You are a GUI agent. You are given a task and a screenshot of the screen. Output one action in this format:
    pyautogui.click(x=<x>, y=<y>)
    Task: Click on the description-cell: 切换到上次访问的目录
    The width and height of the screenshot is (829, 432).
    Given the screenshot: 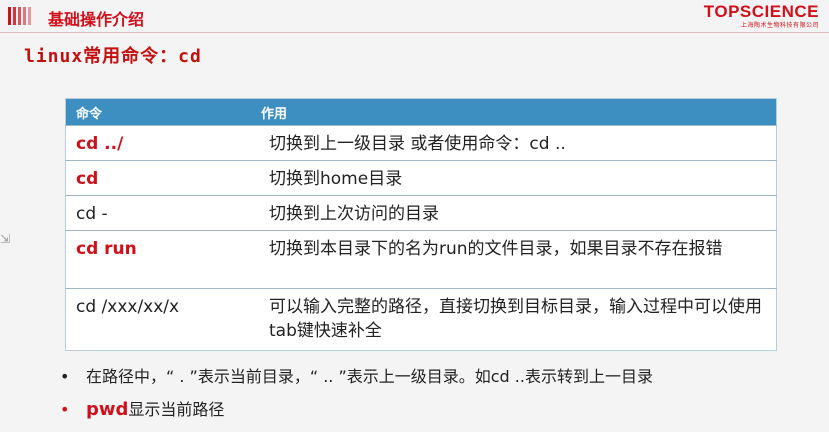 What is the action you would take?
    pyautogui.click(x=514, y=213)
    